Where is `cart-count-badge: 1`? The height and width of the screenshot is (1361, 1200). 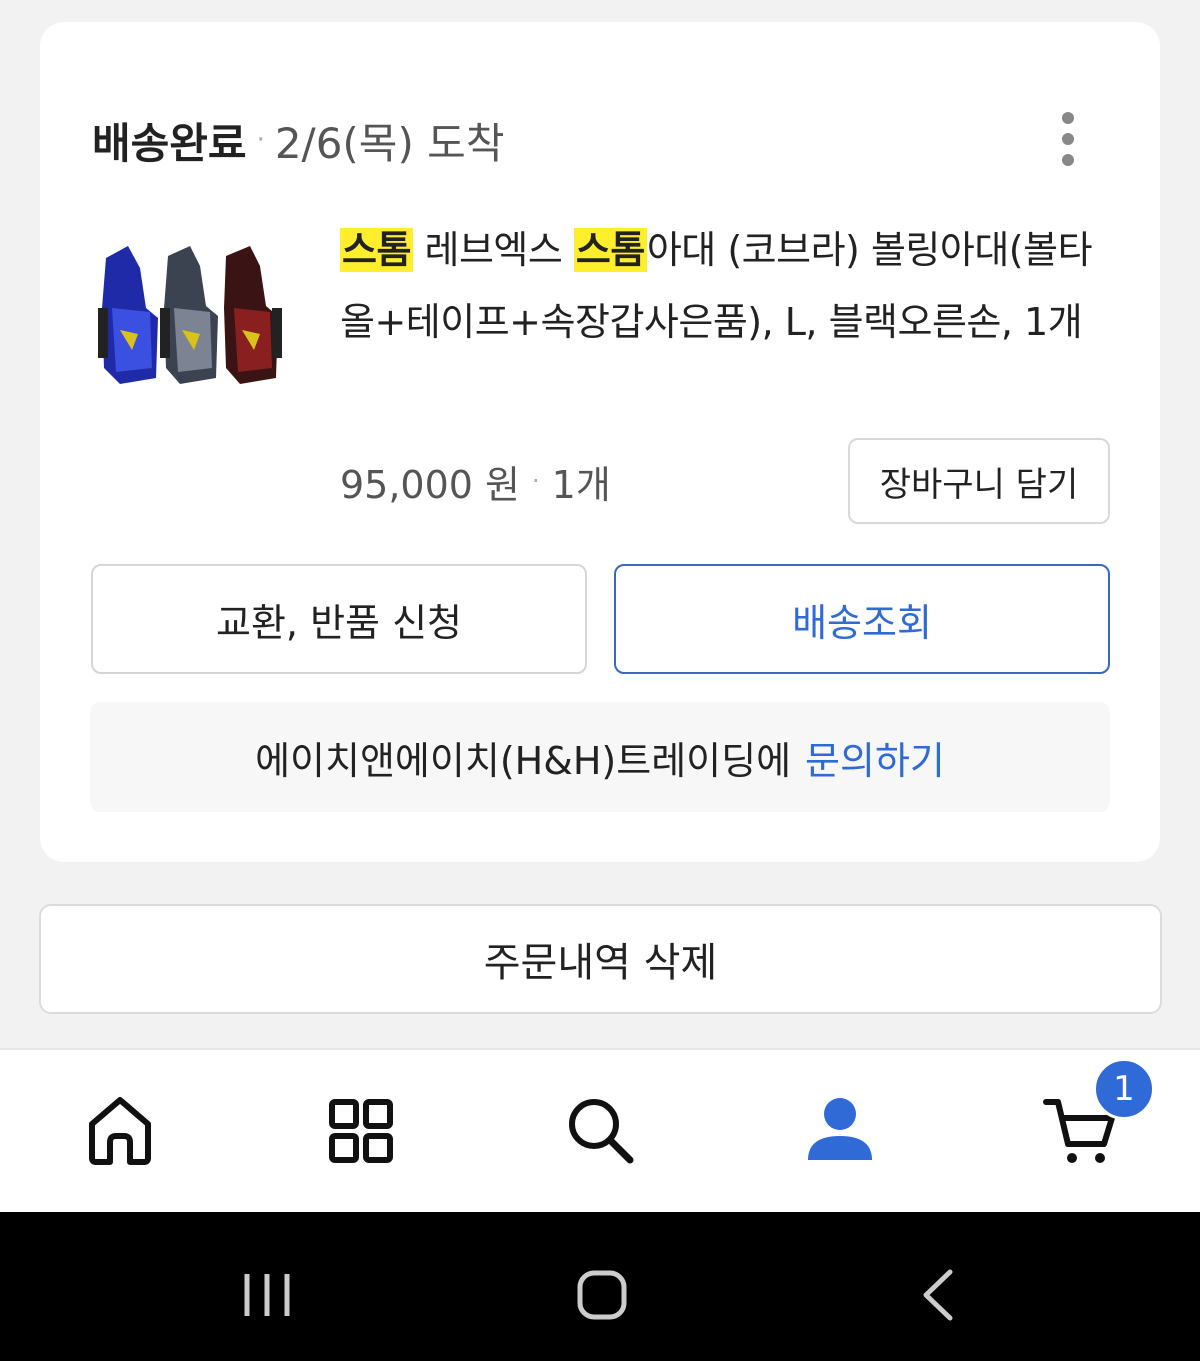
cart-count-badge: 1 is located at coordinates (1124, 1089).